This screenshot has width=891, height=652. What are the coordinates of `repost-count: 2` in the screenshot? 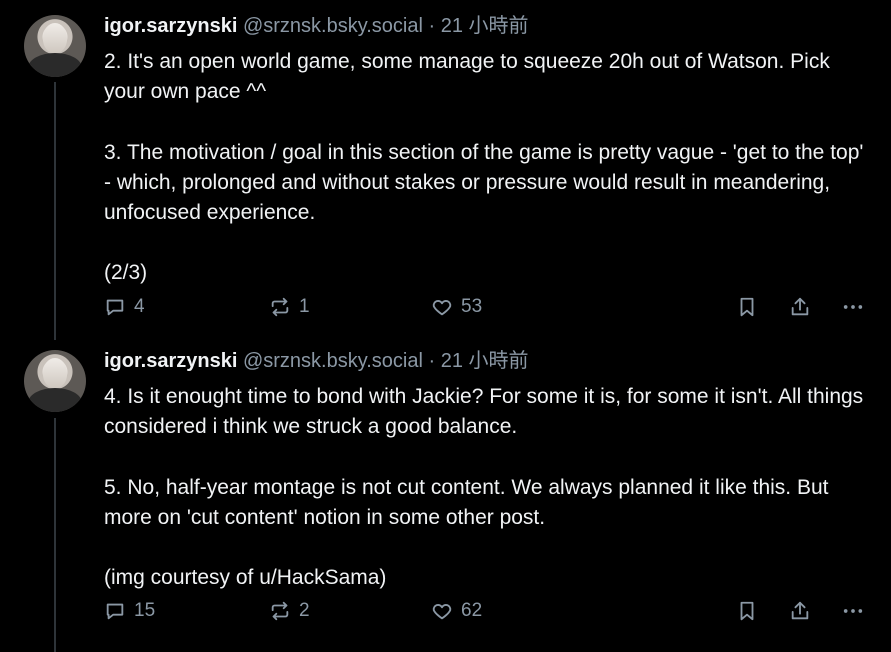 It's located at (304, 610).